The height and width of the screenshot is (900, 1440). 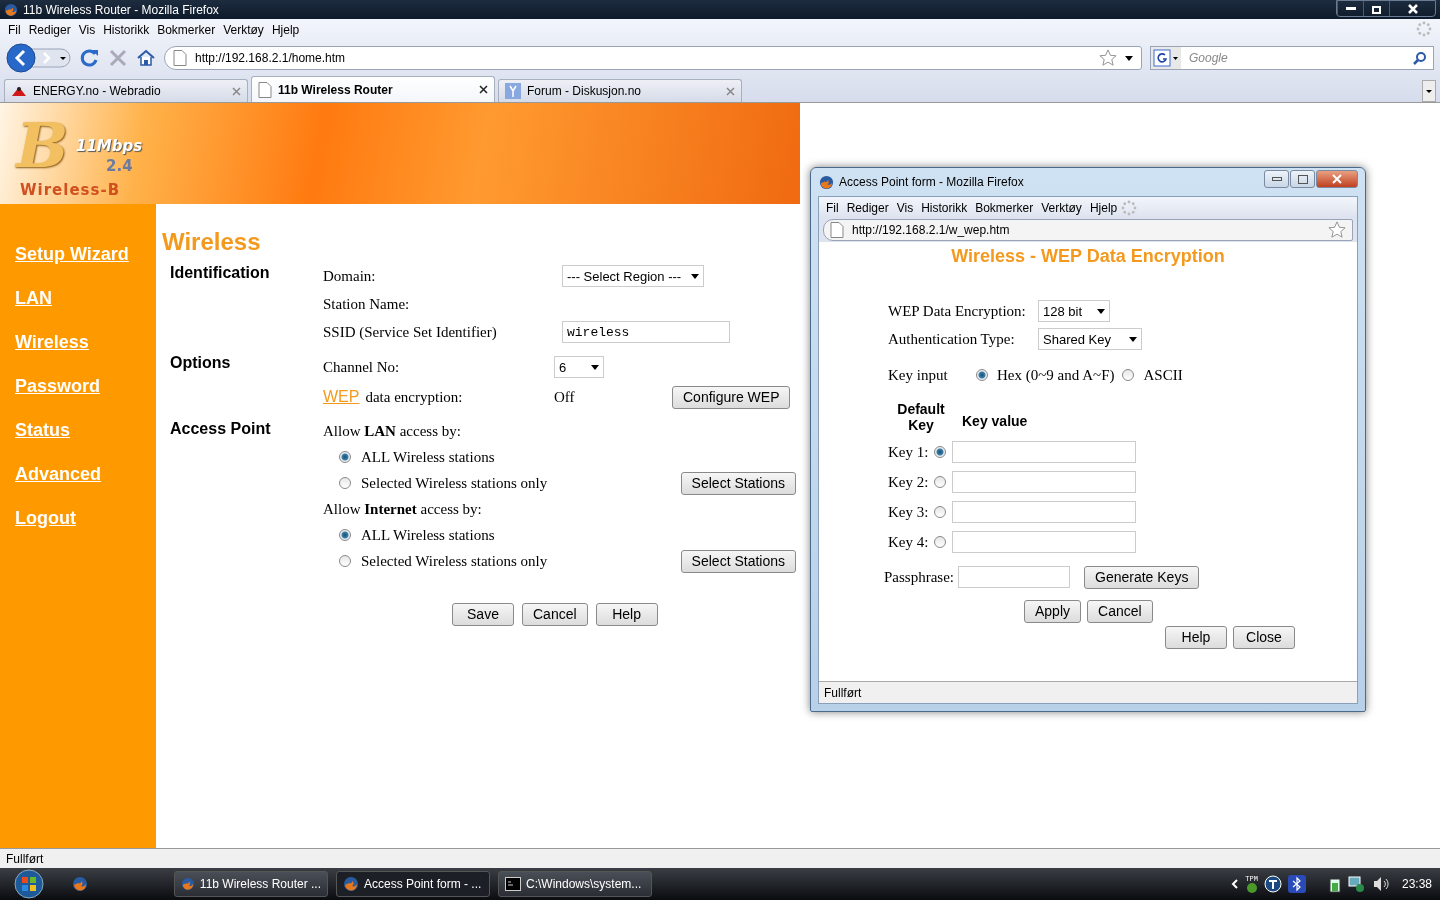 I want to click on back-forward-button, so click(x=39, y=58).